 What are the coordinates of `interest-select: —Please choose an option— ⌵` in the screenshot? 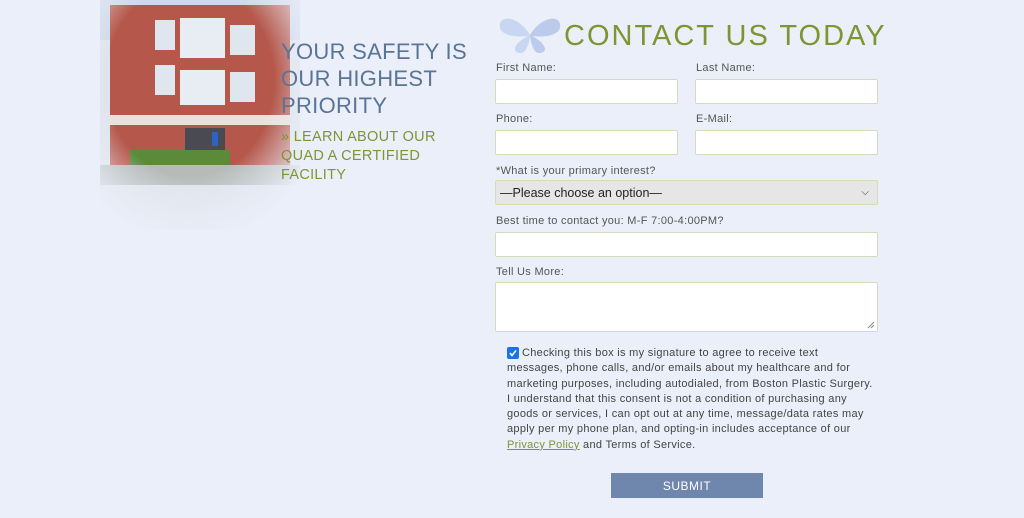 It's located at (686, 192).